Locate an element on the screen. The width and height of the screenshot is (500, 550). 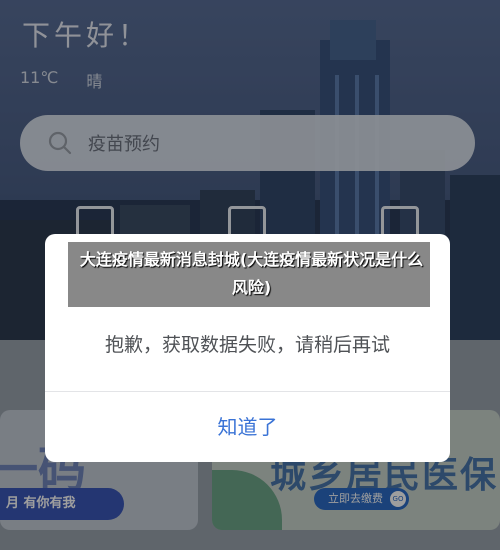
dialog-message: 抱歉，获取数据失败，请稍后再试 is located at coordinates (247, 345).